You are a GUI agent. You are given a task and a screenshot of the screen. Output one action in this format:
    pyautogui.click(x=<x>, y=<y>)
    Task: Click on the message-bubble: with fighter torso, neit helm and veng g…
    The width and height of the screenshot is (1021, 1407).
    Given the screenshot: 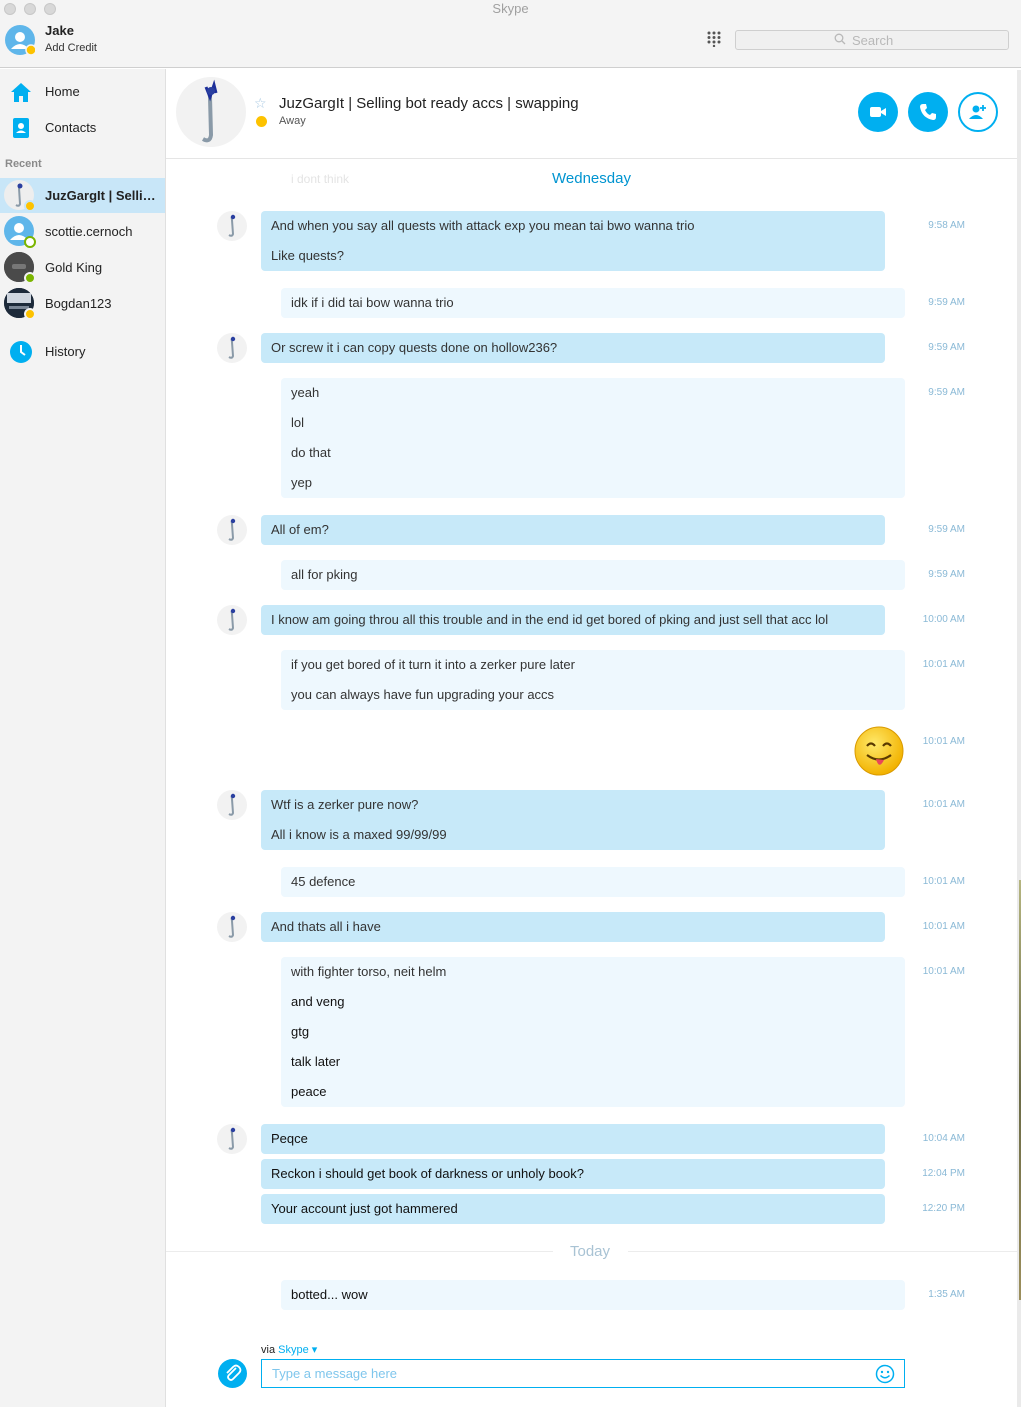 What is the action you would take?
    pyautogui.click(x=593, y=1032)
    